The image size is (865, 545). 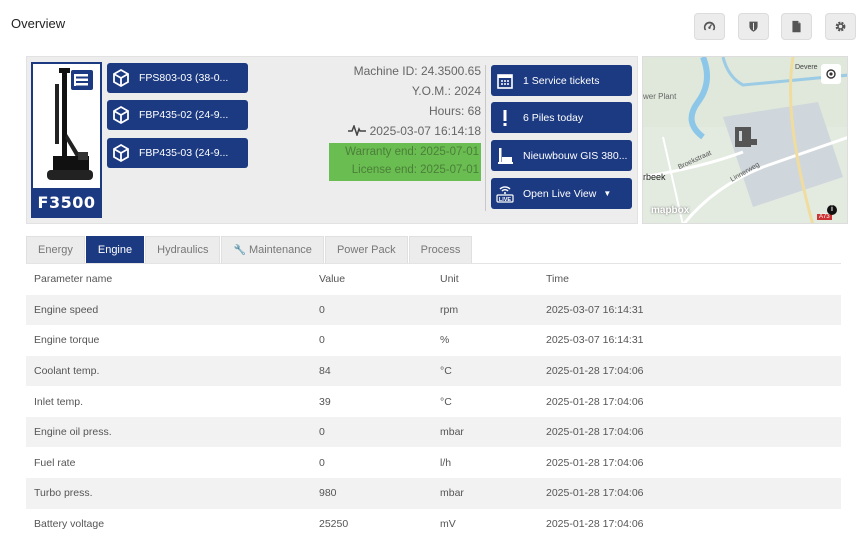 I want to click on warranty-end: Warranty end: 2025-07-01, so click(x=412, y=152).